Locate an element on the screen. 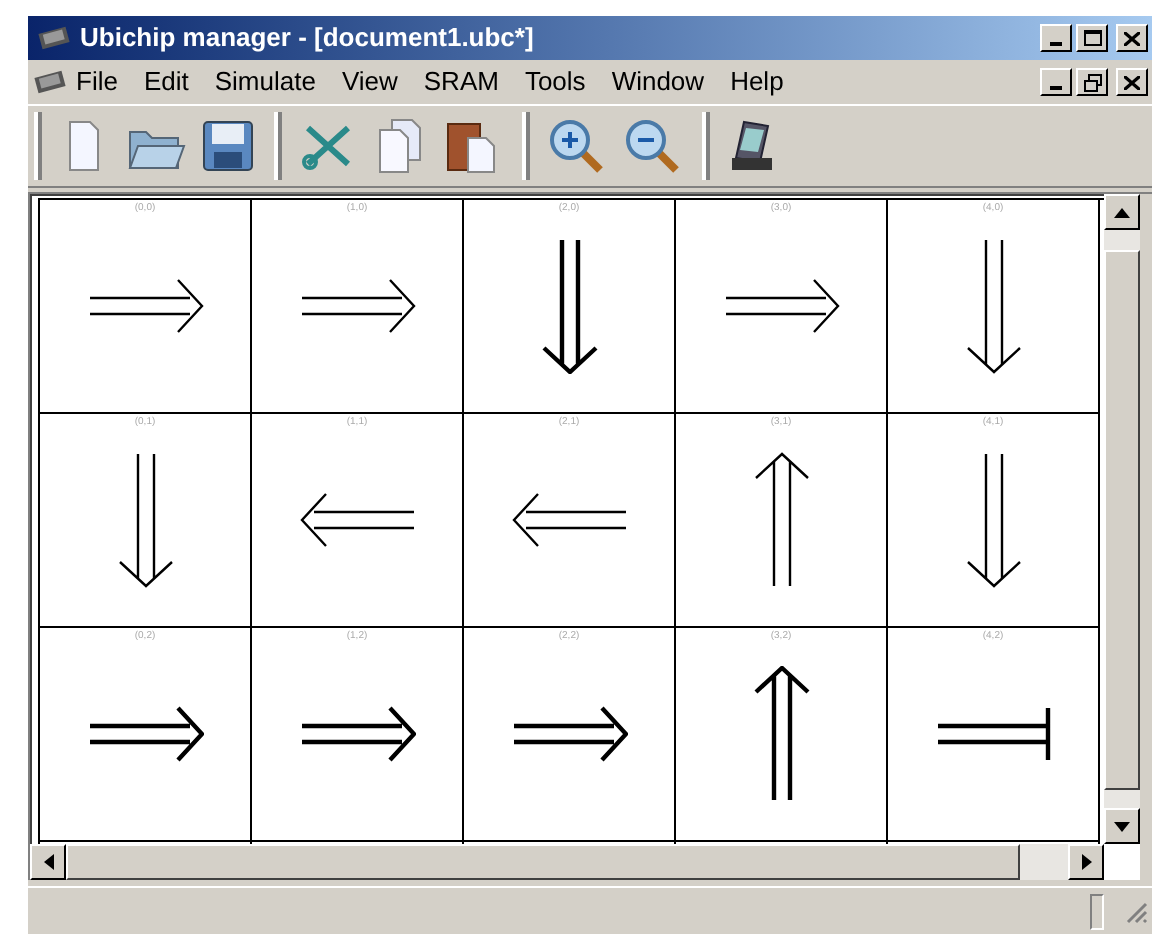  menu-item: Edit is located at coordinates (166, 82).